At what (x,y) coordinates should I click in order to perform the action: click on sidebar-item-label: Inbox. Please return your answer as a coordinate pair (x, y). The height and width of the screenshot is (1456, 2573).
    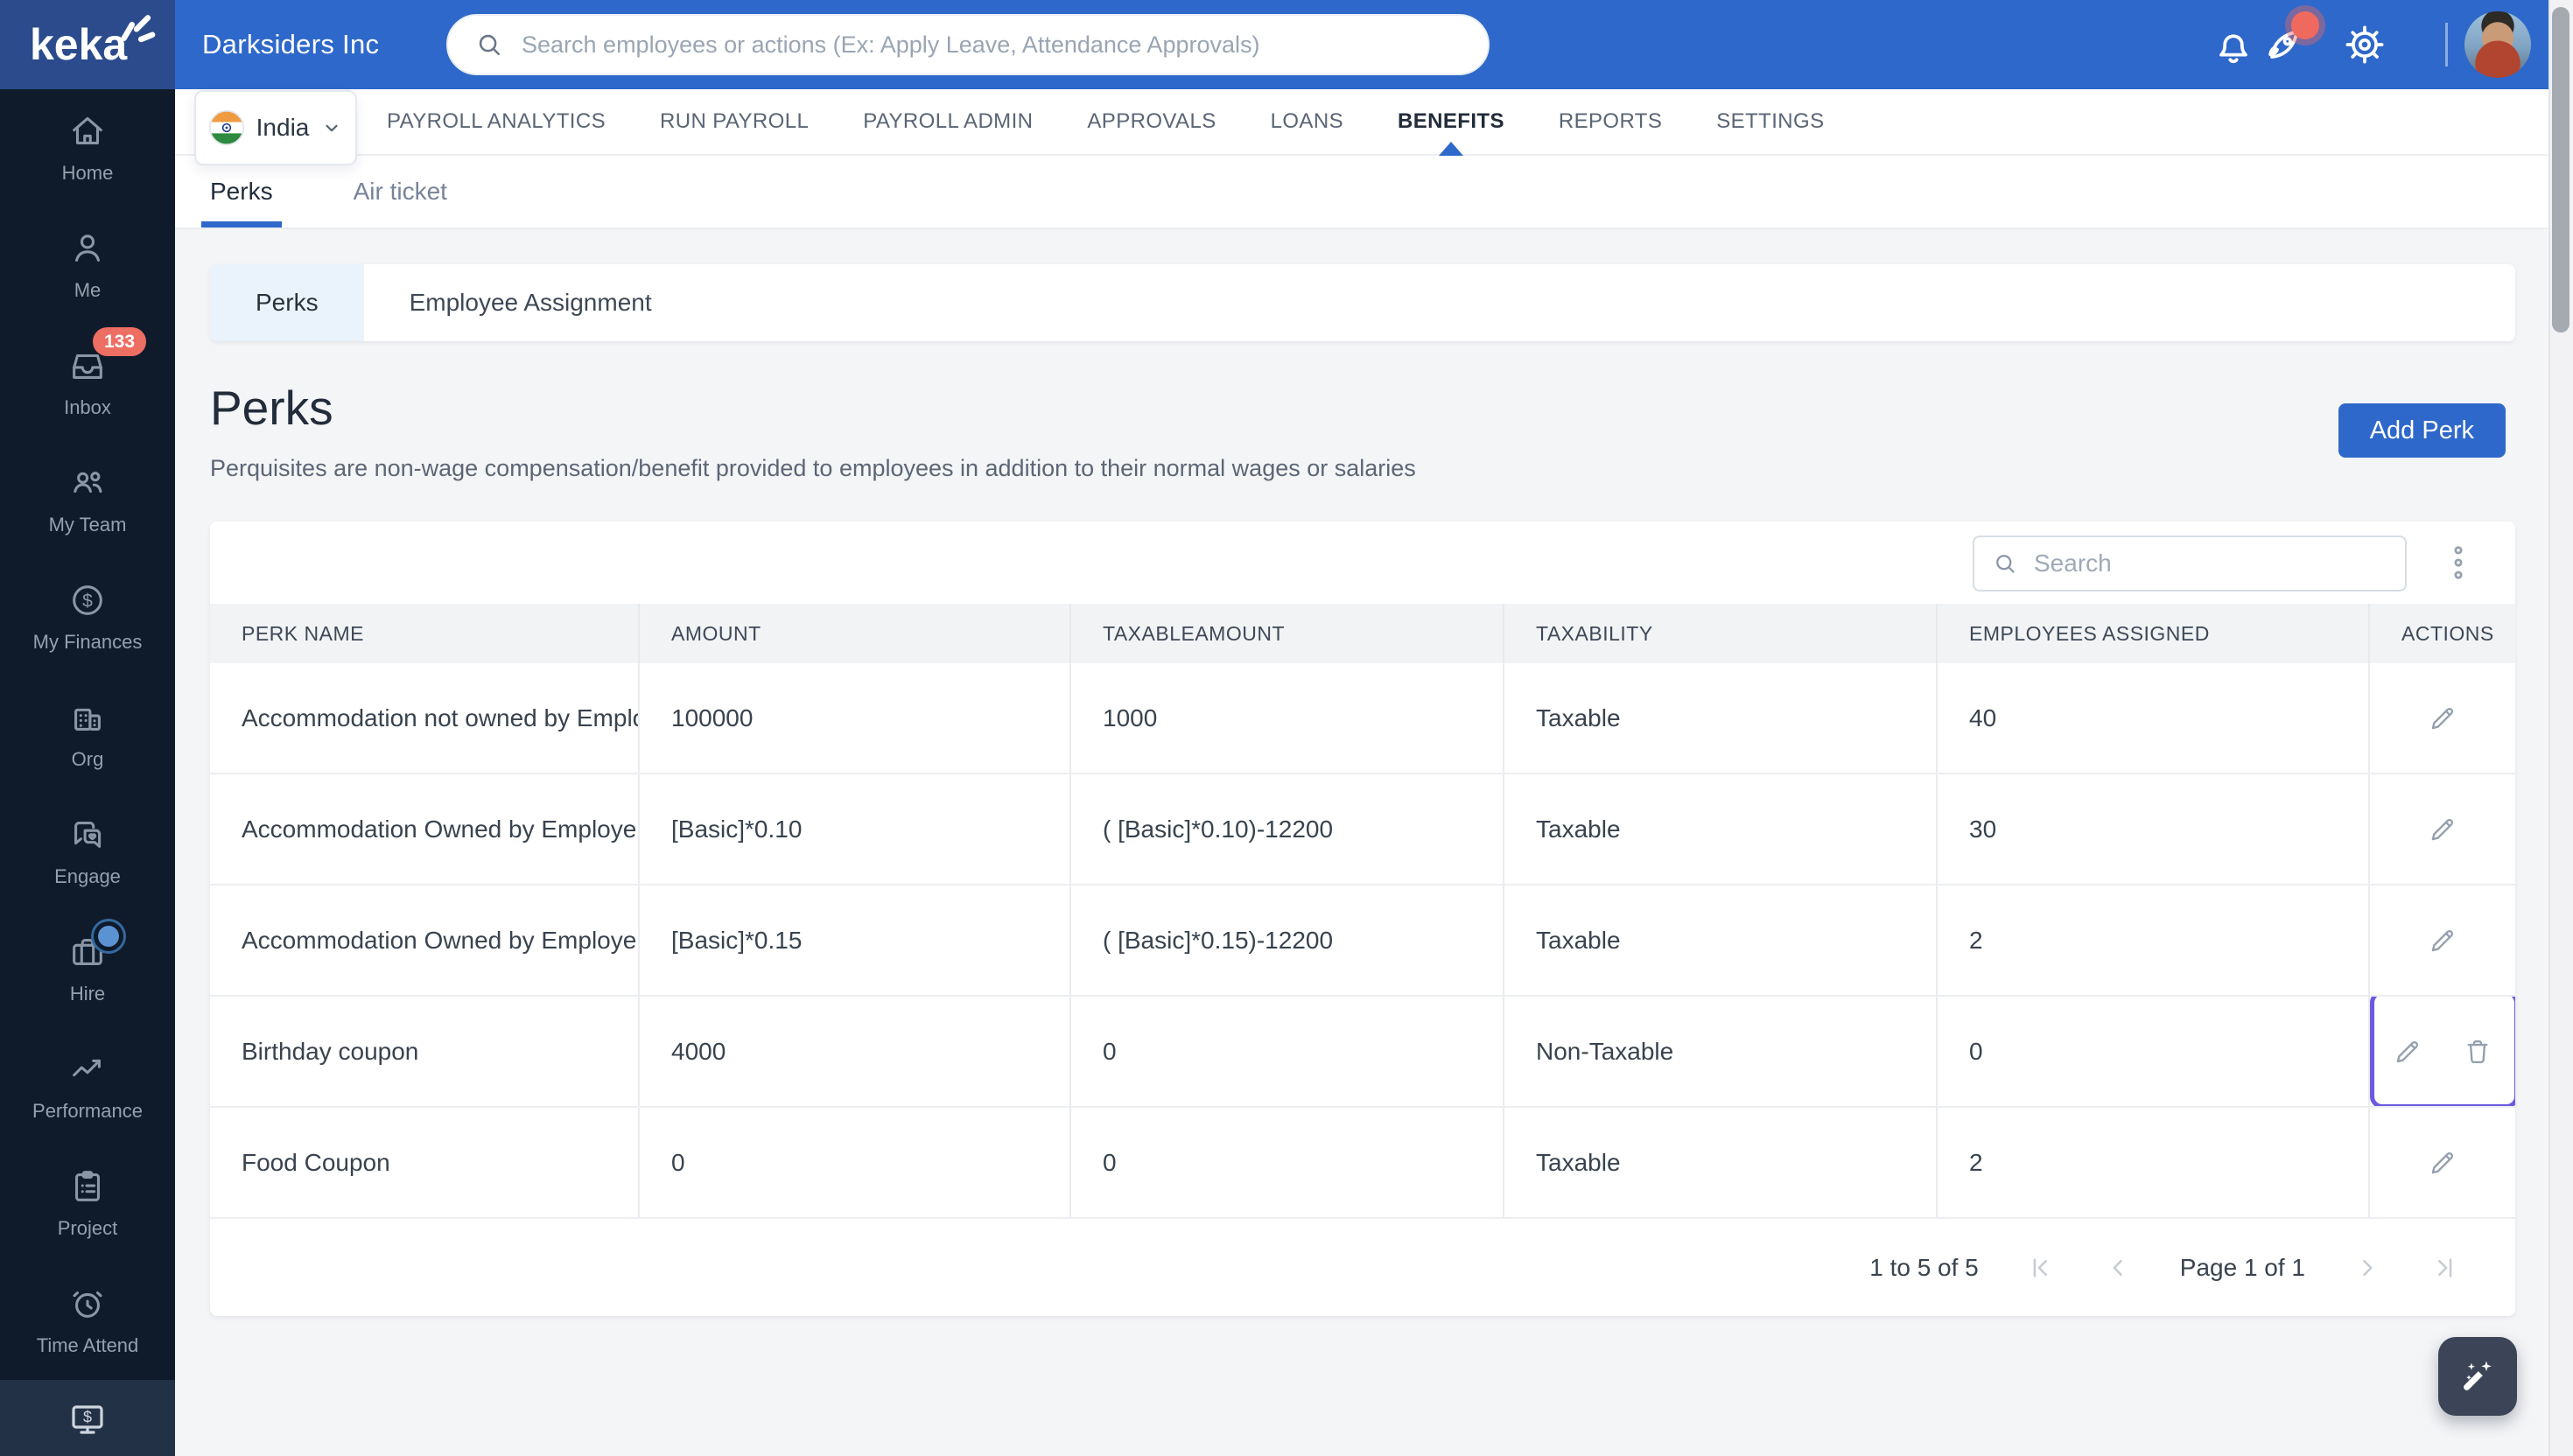
    Looking at the image, I should click on (87, 407).